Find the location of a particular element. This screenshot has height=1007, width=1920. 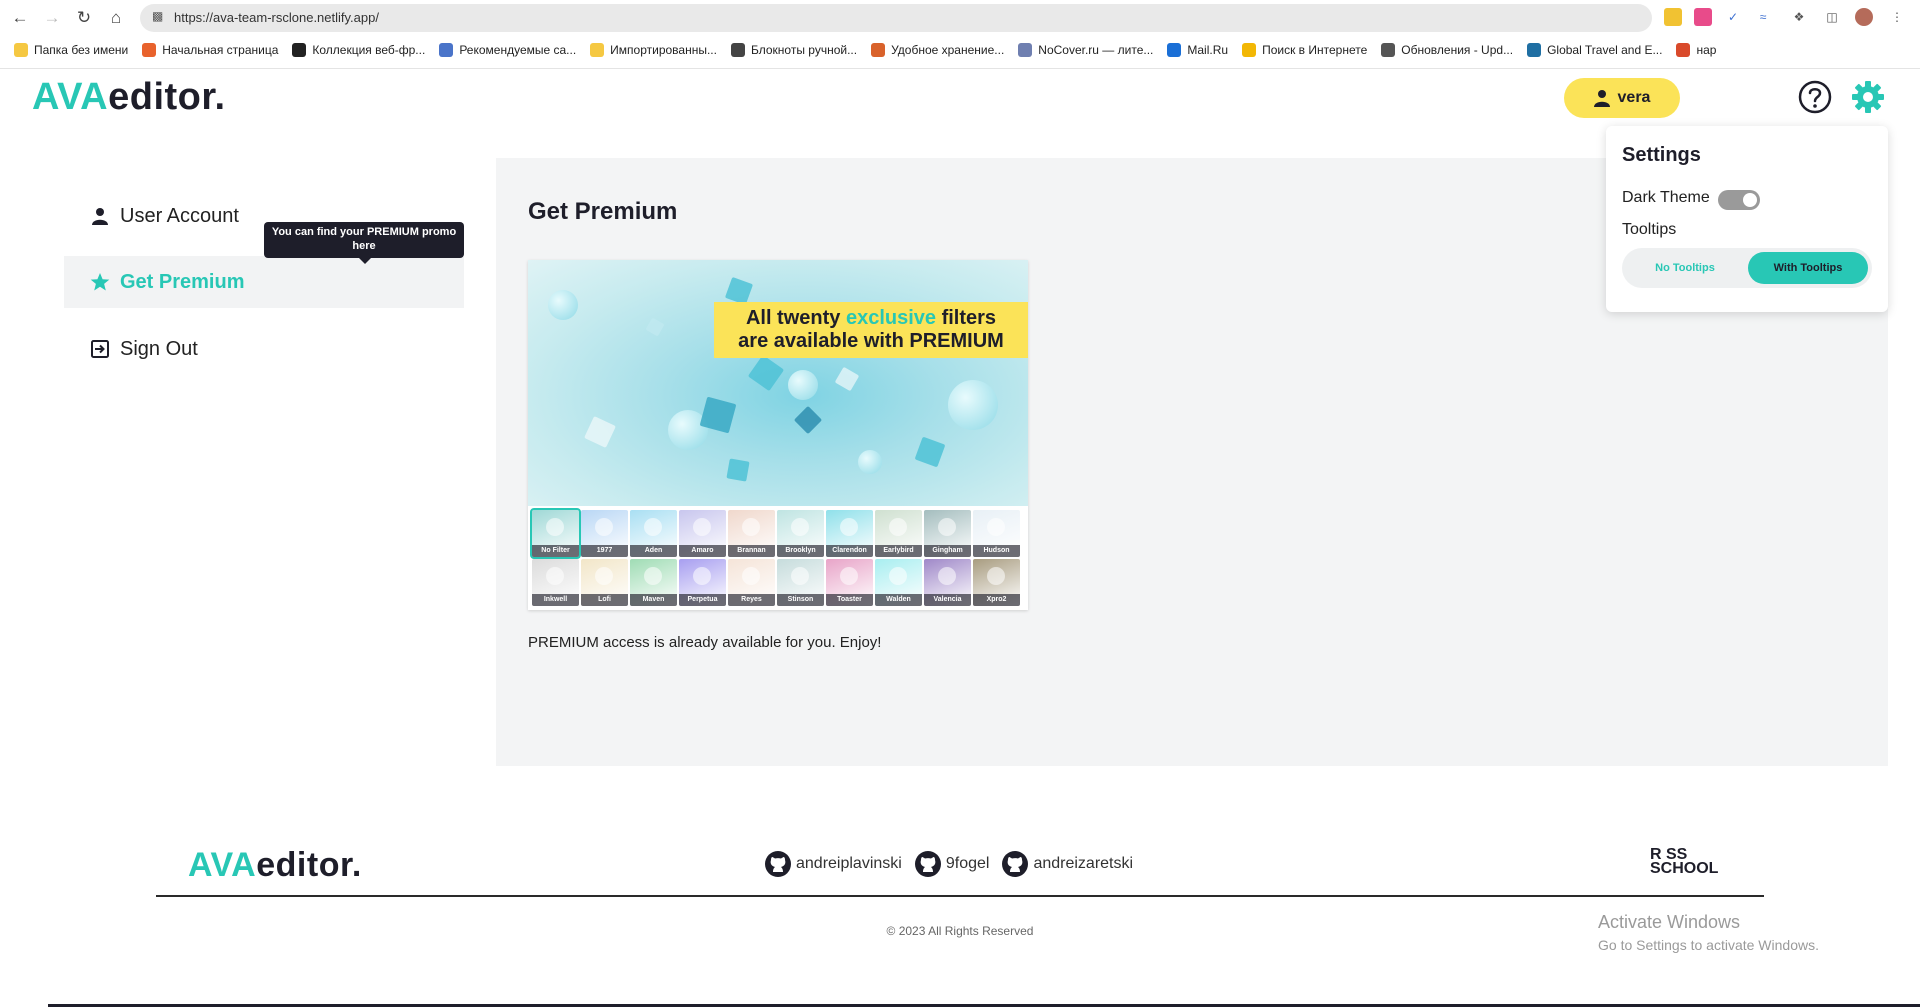

extension-icon: ≈ is located at coordinates (1763, 17).